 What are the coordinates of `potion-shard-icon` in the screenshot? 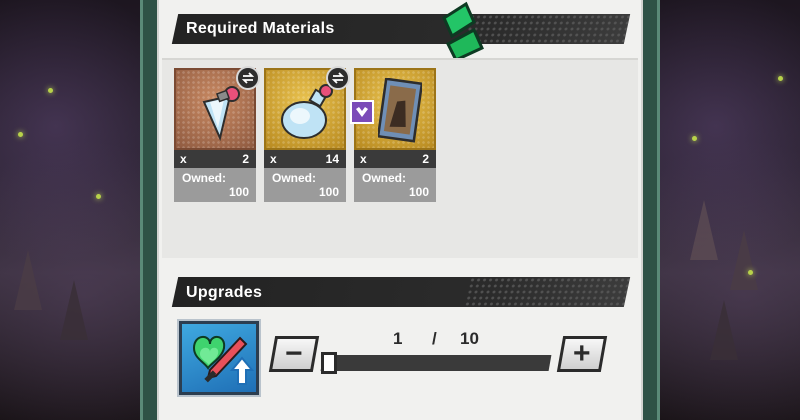 It's located at (221, 114).